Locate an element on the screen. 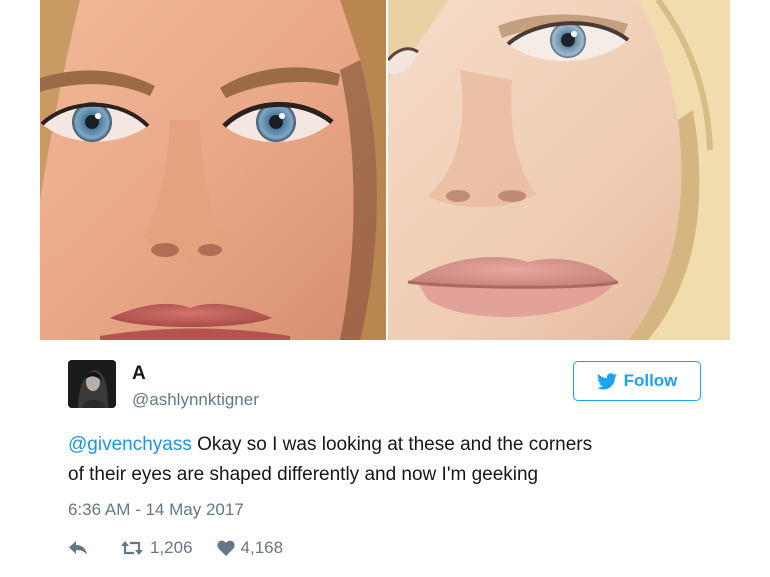 The image size is (770, 577). follow-button: Follow is located at coordinates (637, 381).